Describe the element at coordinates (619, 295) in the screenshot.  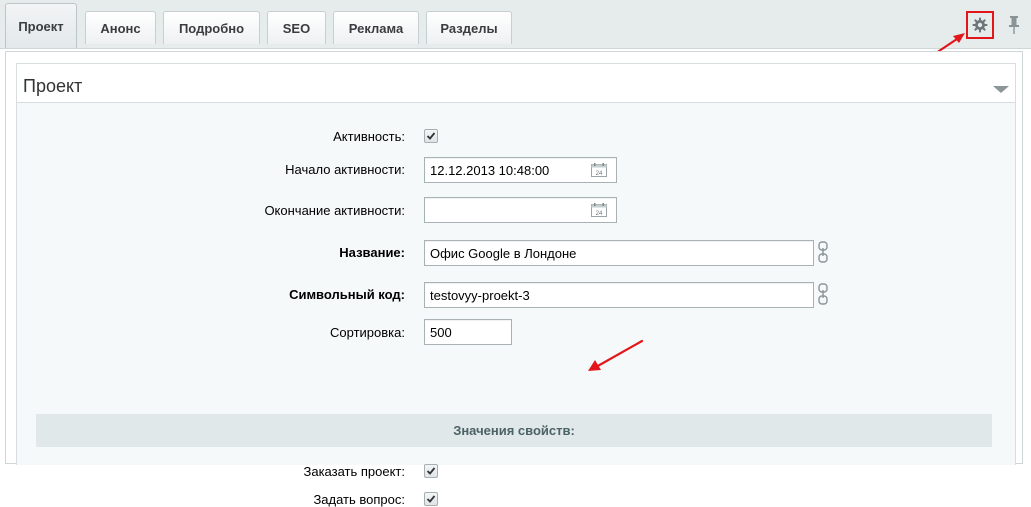
I see `code-input` at that location.